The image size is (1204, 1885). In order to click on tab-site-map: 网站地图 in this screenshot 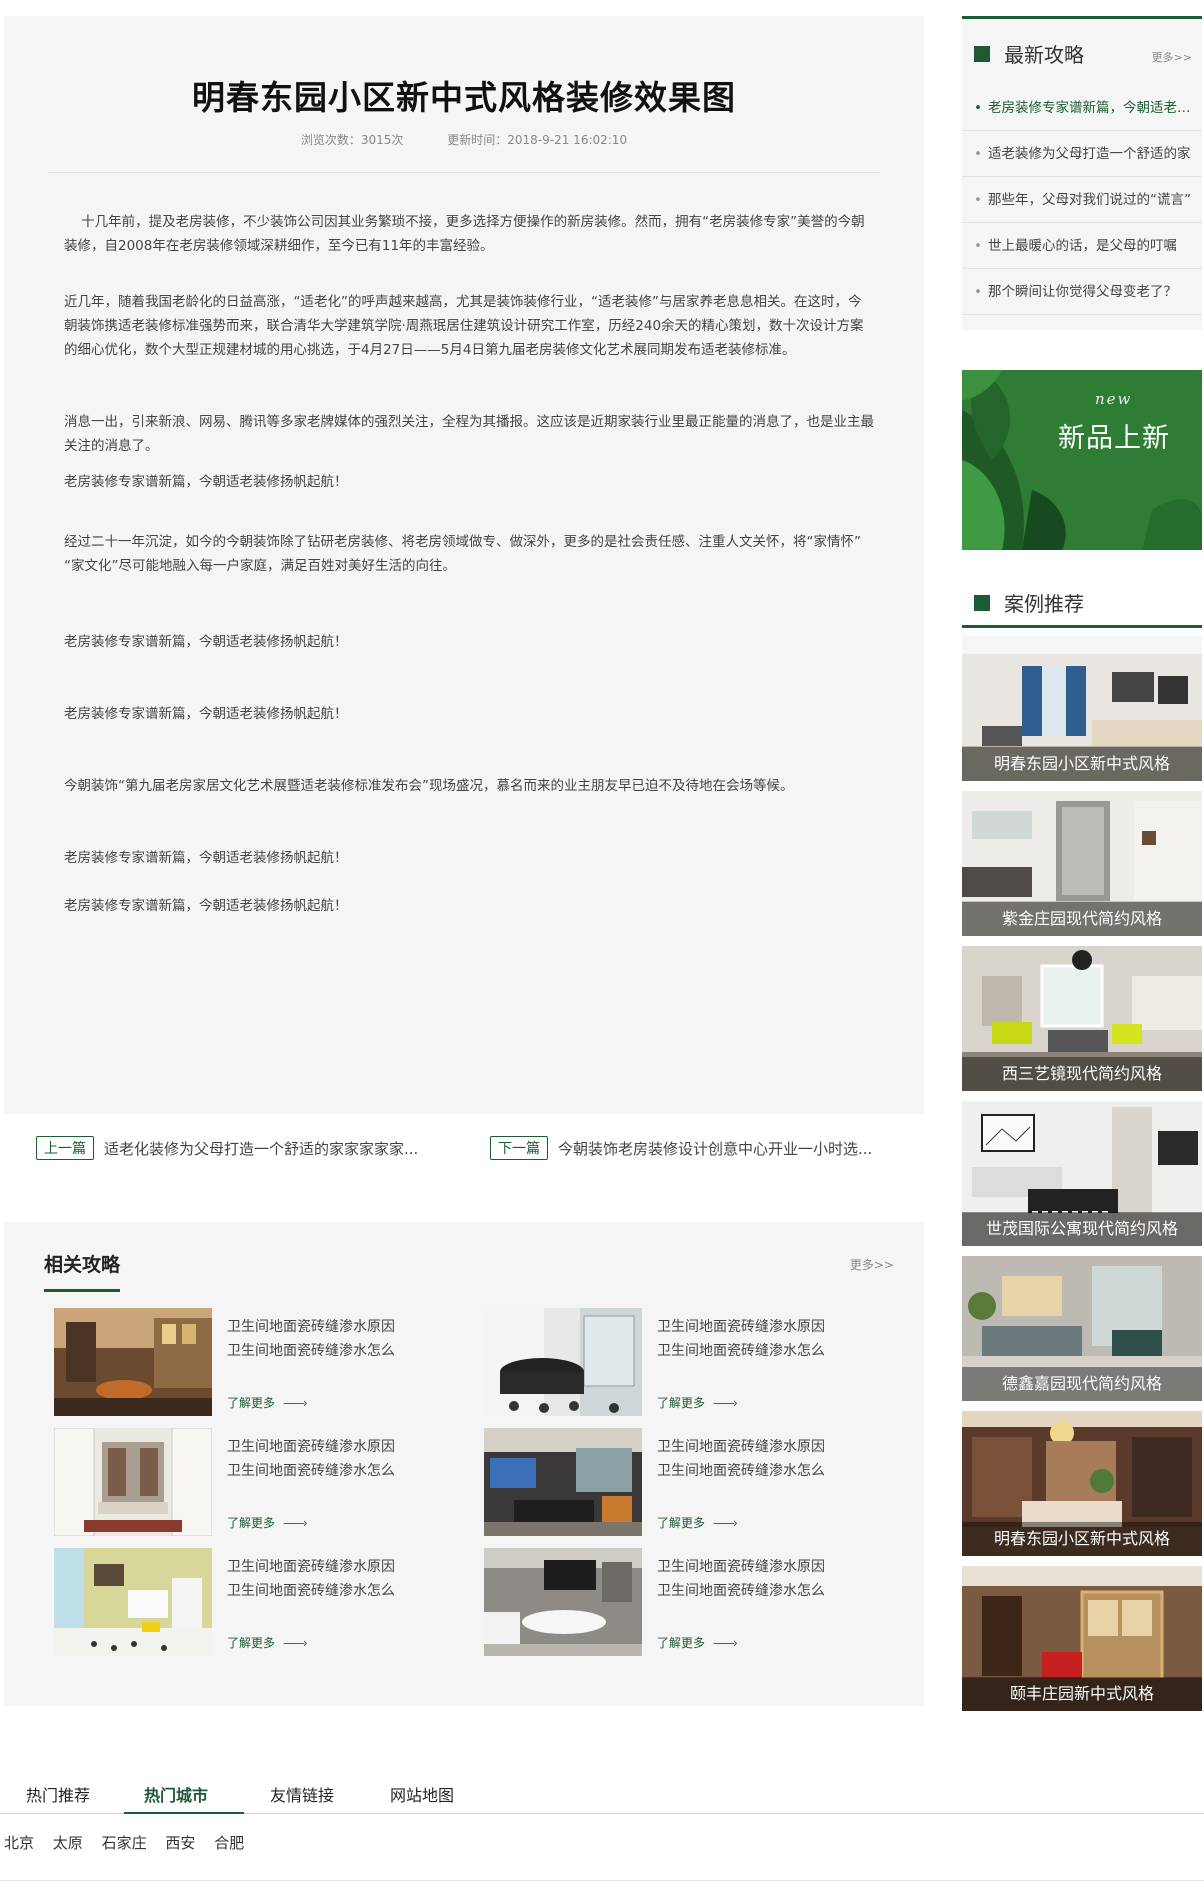, I will do `click(422, 1798)`.